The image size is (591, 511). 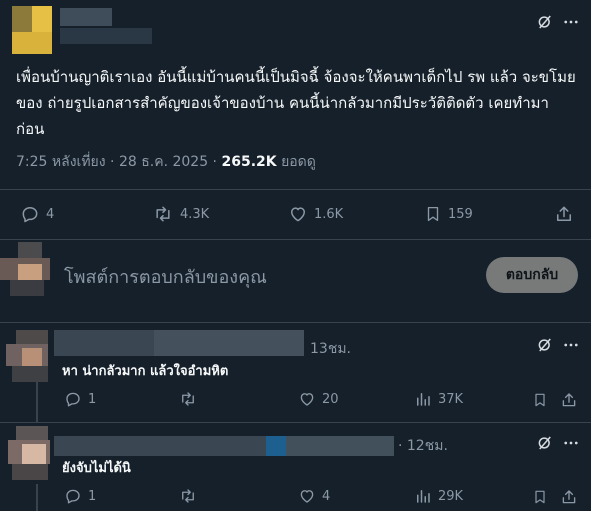 I want to click on view-count: 265.2K, so click(x=249, y=162).